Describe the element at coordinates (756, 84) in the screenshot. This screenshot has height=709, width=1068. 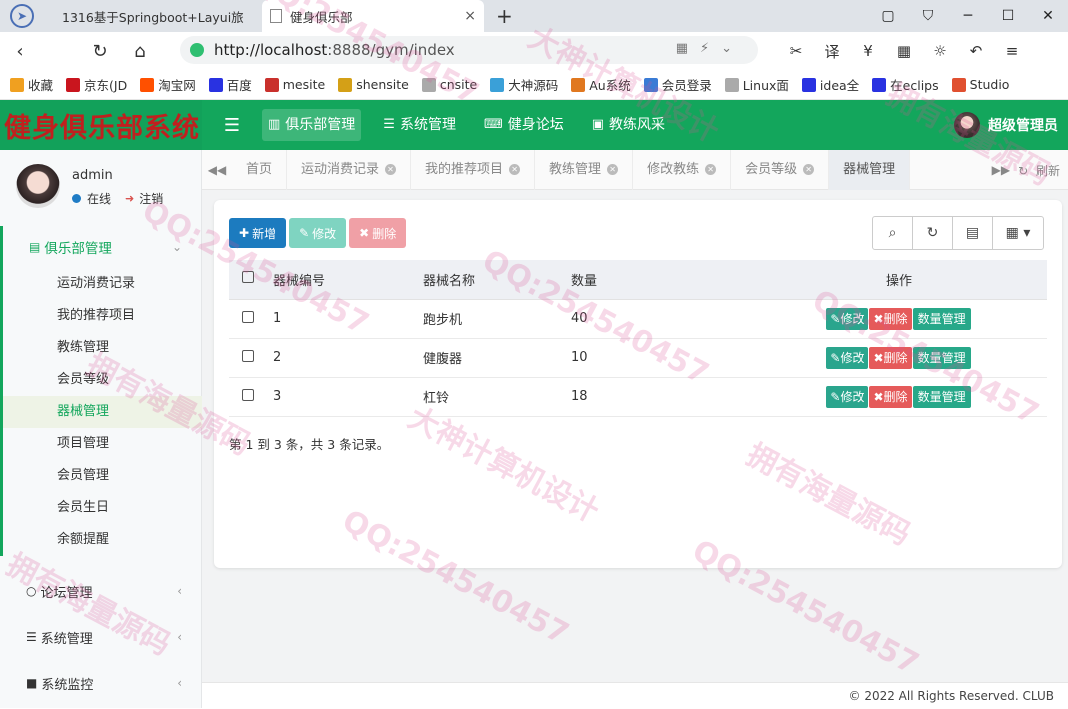
I see `bookmark-item: Linux面` at that location.